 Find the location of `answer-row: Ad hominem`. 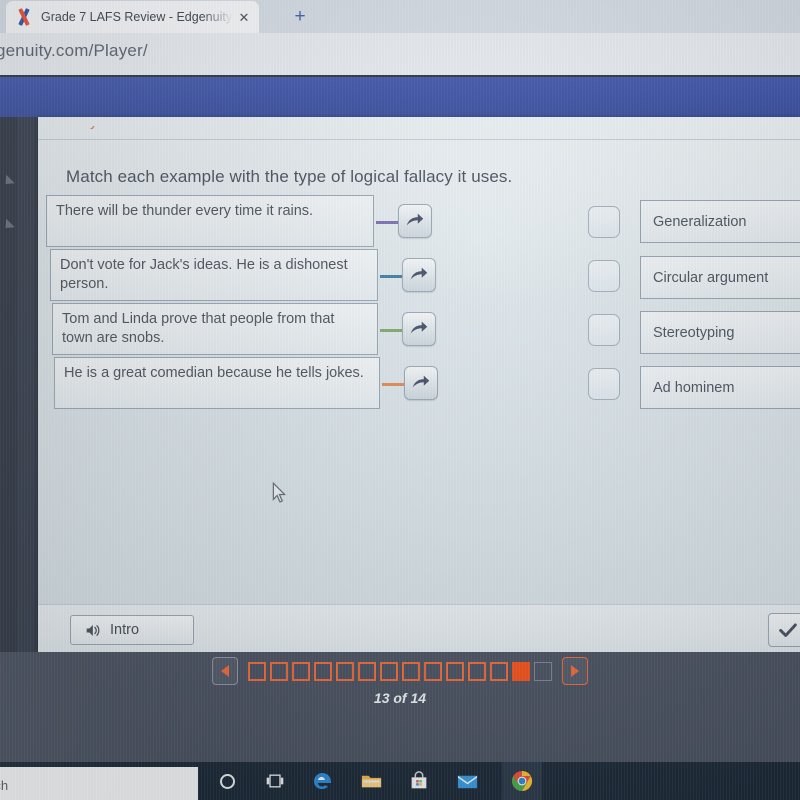

answer-row: Ad hominem is located at coordinates (674, 384).